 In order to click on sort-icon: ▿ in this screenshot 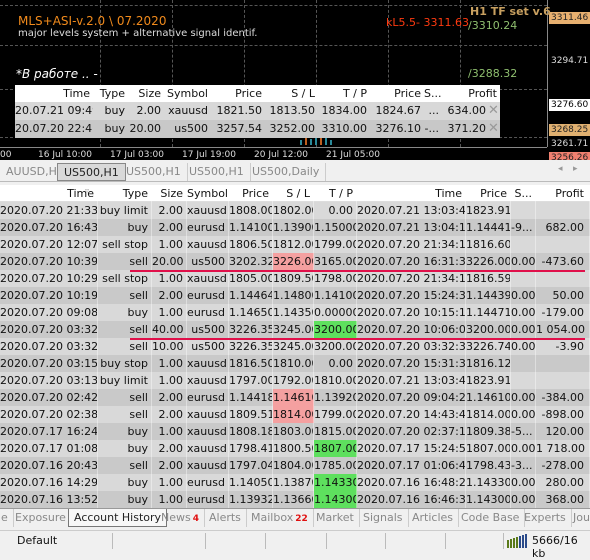, I will do `click(87, 190)`.